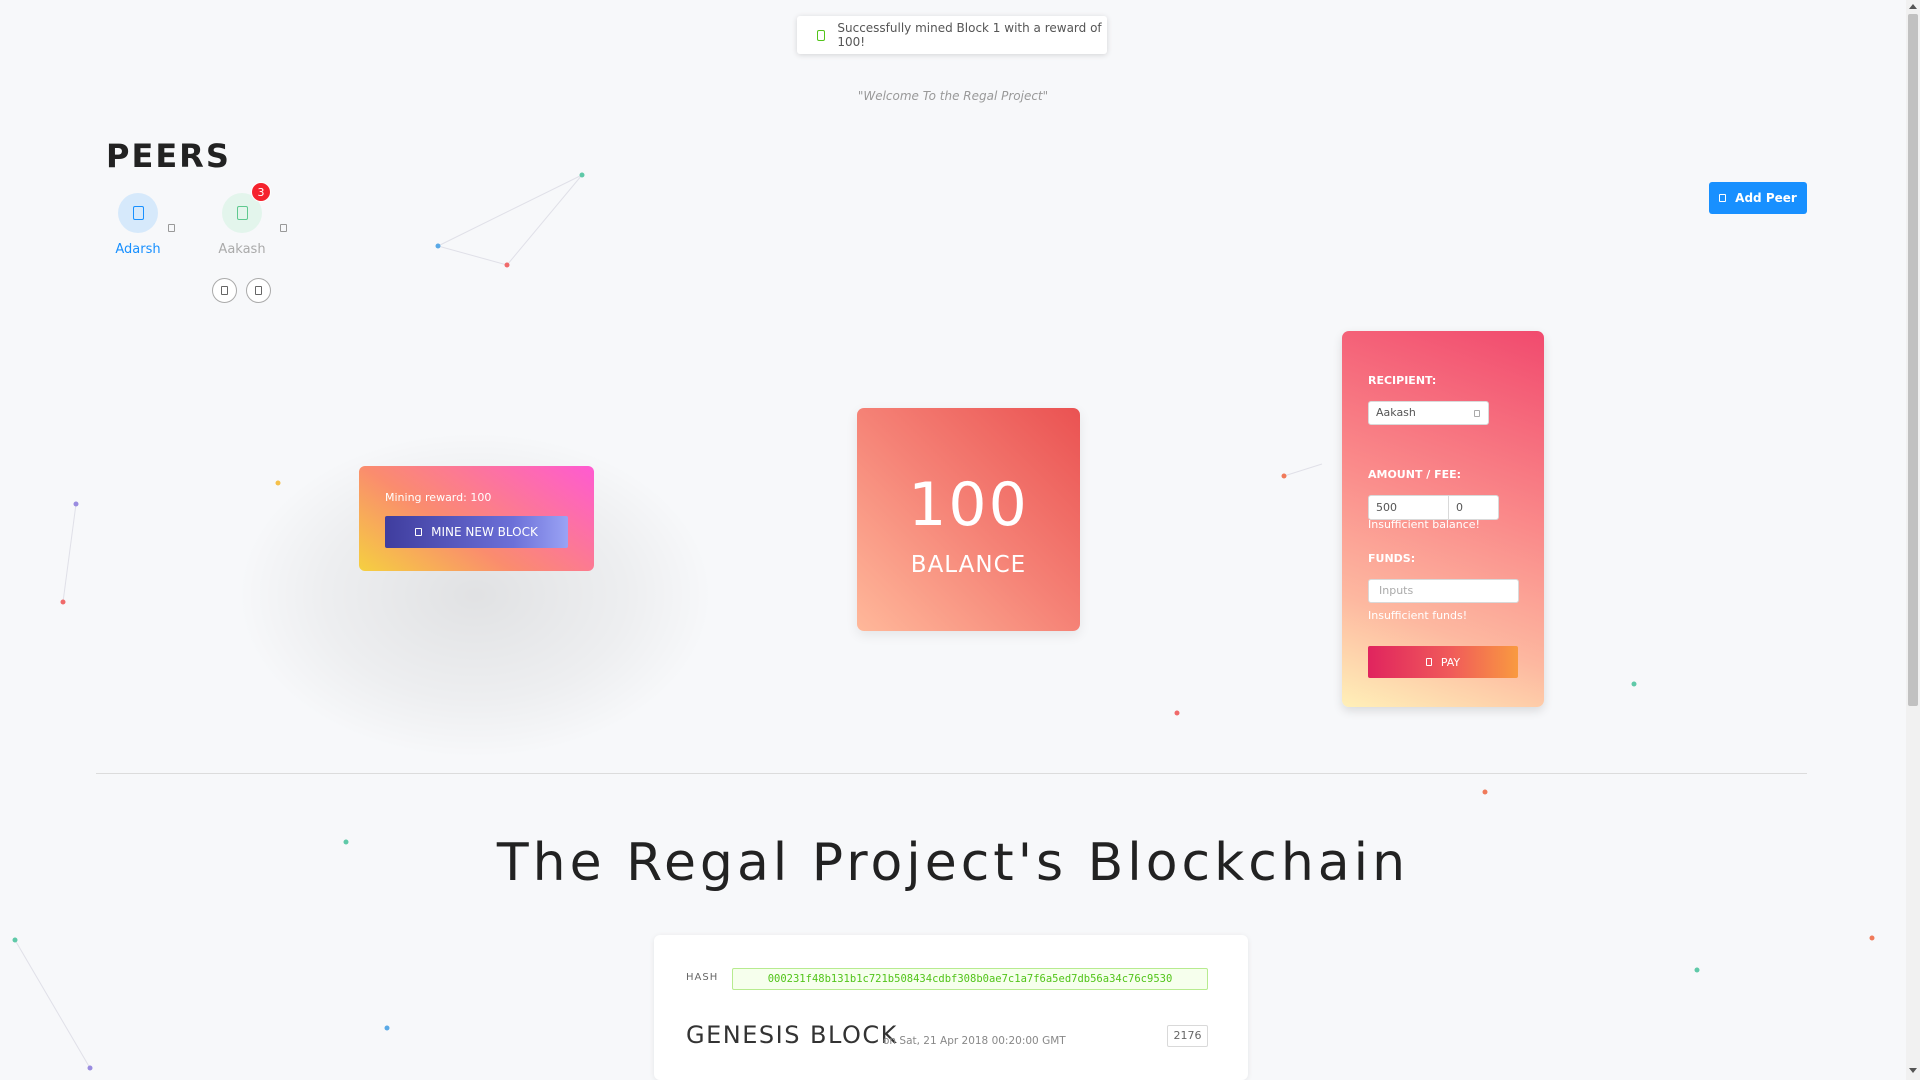  What do you see at coordinates (1723, 198) in the screenshot?
I see `plus-icon` at bounding box center [1723, 198].